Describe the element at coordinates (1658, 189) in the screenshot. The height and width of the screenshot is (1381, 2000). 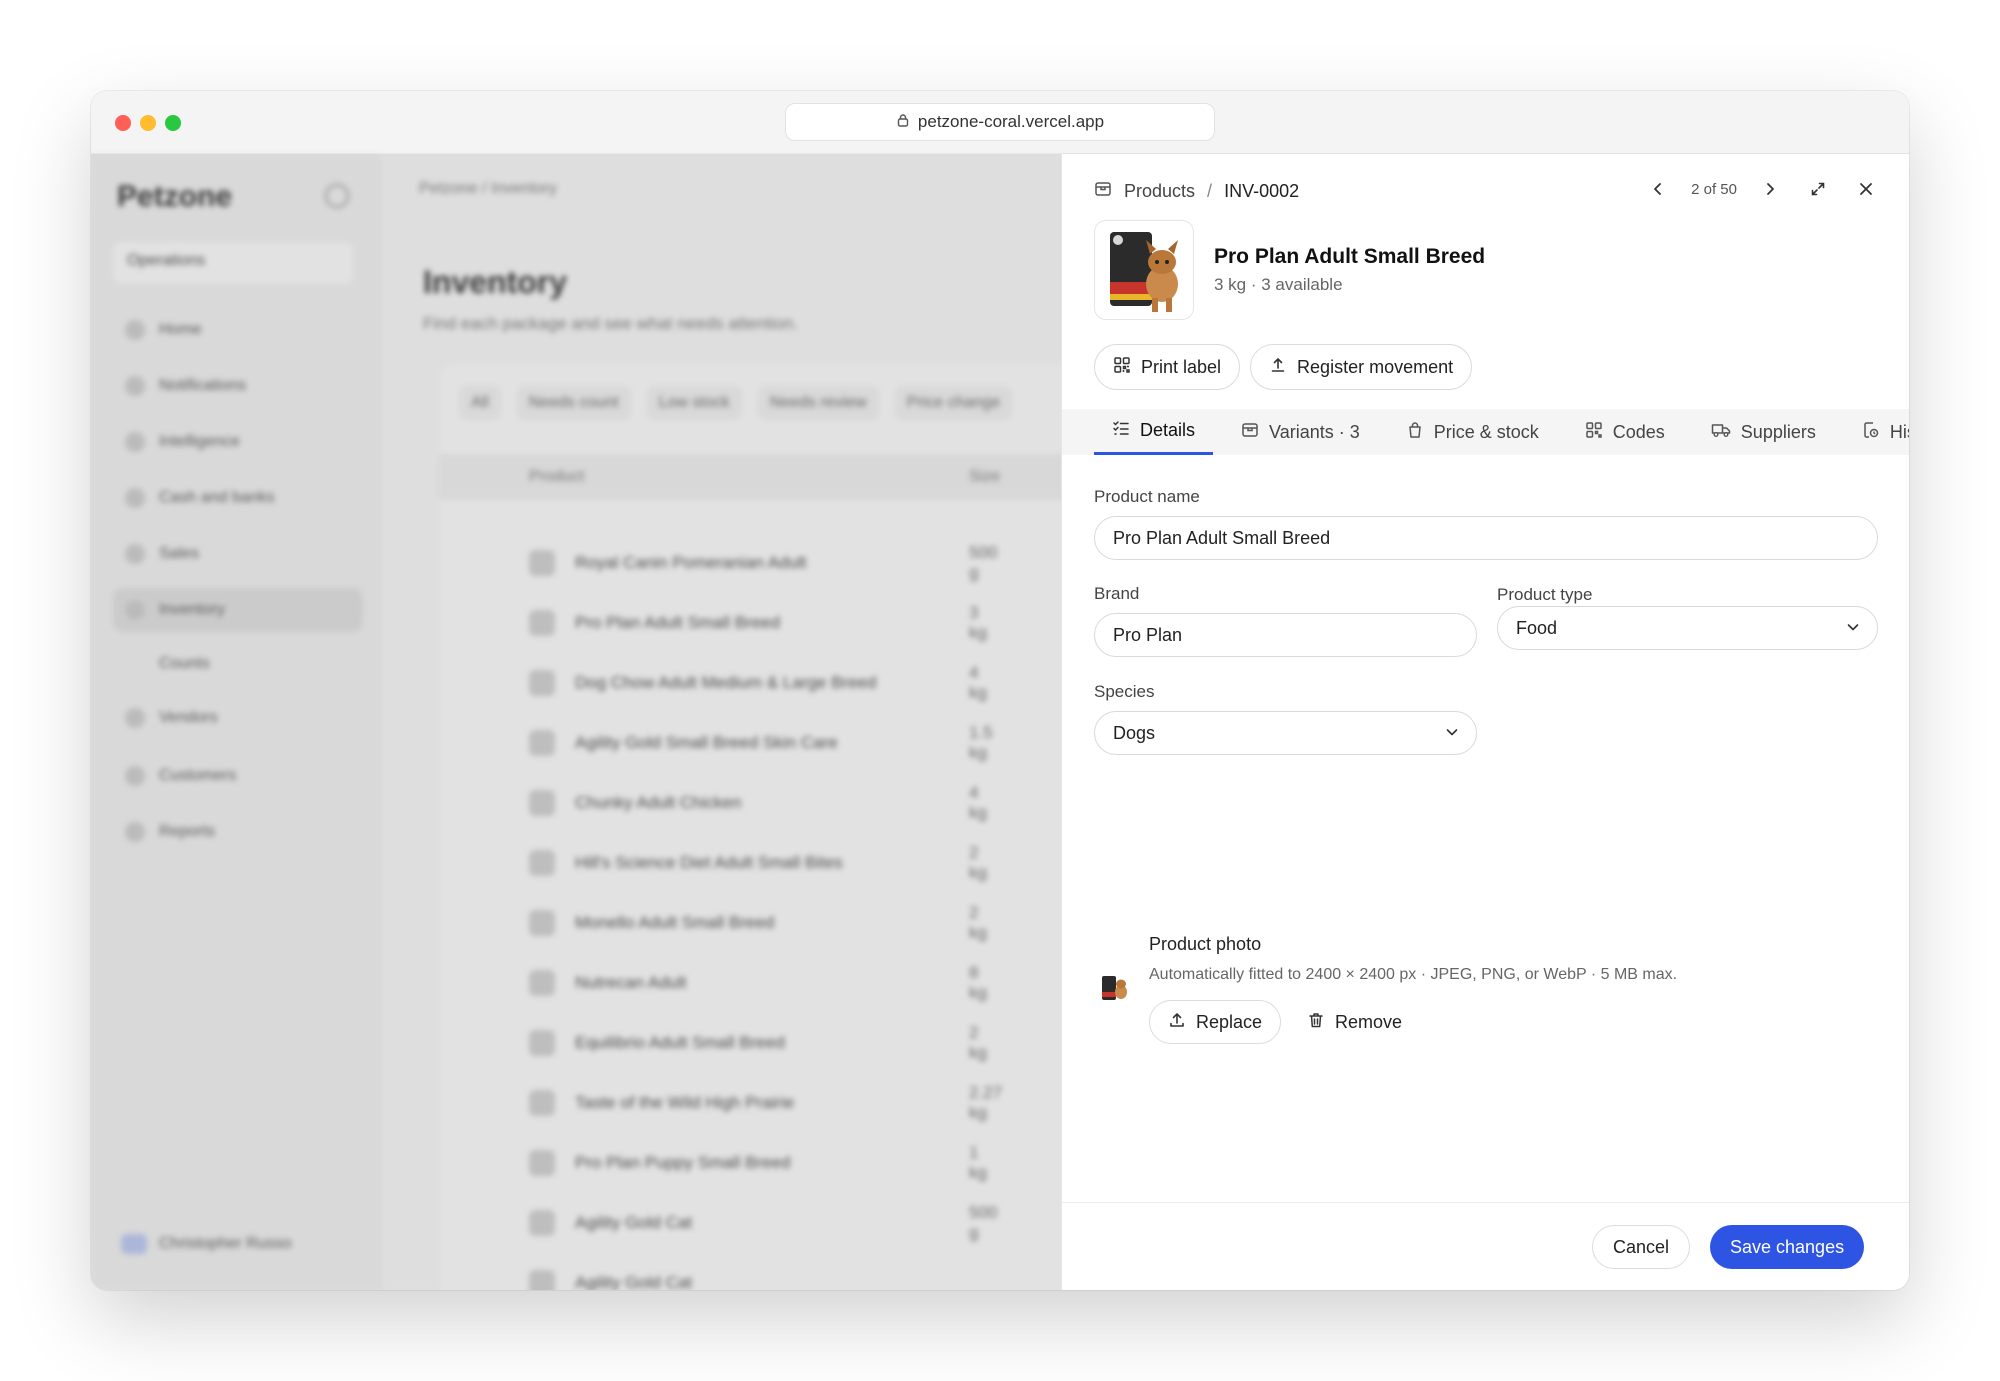
I see `chevron-left-icon` at that location.